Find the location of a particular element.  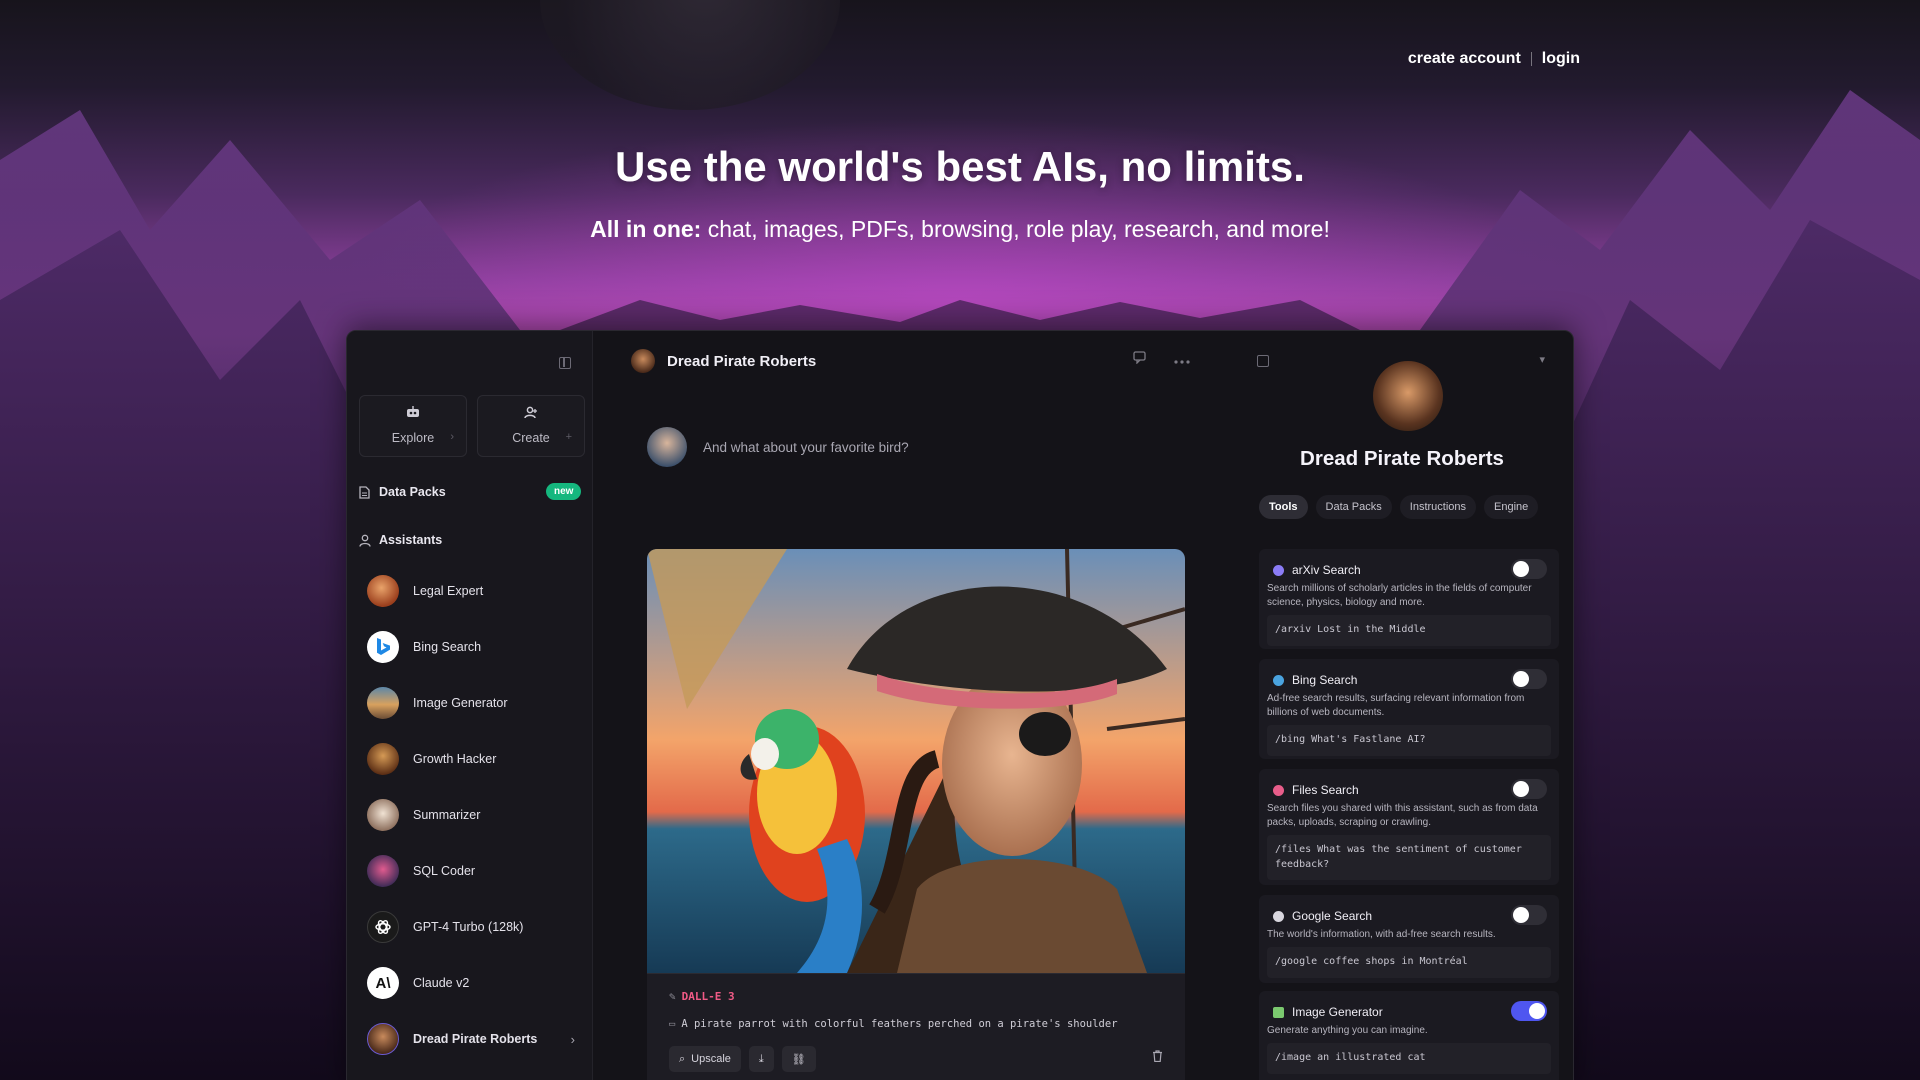

assistant-bing-search: Bing Search is located at coordinates (477, 647).